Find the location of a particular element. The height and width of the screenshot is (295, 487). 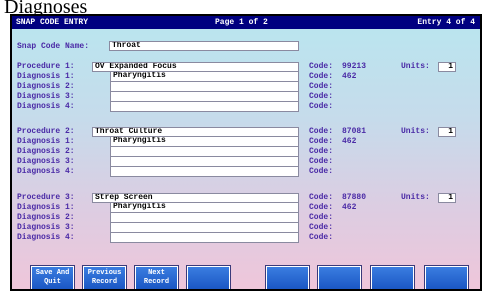

procedure-3-diagnosis-1-code: 462 is located at coordinates (349, 207).